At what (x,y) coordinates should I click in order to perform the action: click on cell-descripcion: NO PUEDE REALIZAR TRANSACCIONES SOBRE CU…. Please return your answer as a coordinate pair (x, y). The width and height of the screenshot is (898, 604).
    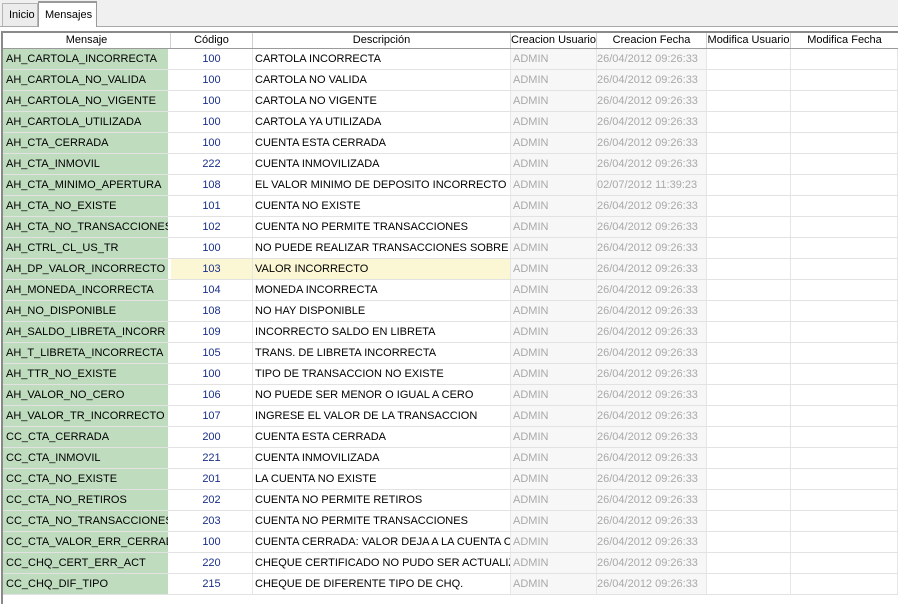
    Looking at the image, I should click on (382, 248).